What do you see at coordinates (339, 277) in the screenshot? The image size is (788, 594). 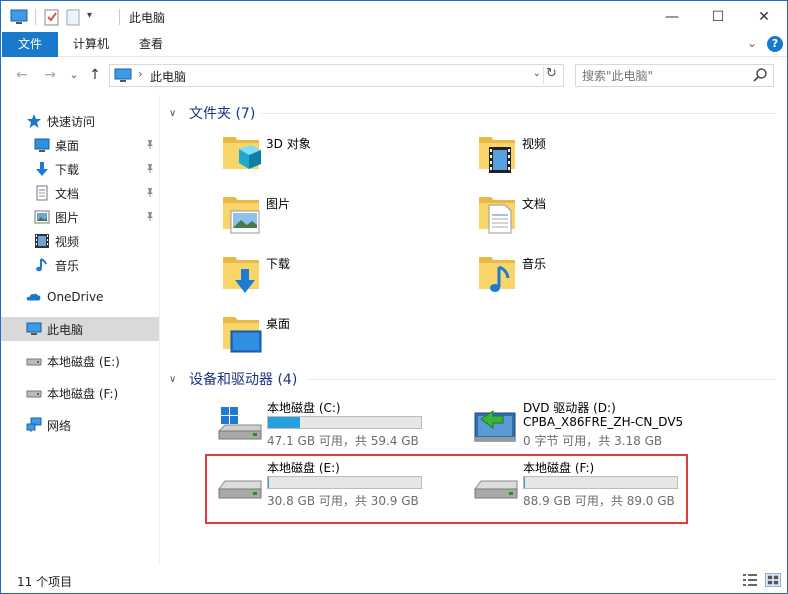 I see `folder-downloads: 下载` at bounding box center [339, 277].